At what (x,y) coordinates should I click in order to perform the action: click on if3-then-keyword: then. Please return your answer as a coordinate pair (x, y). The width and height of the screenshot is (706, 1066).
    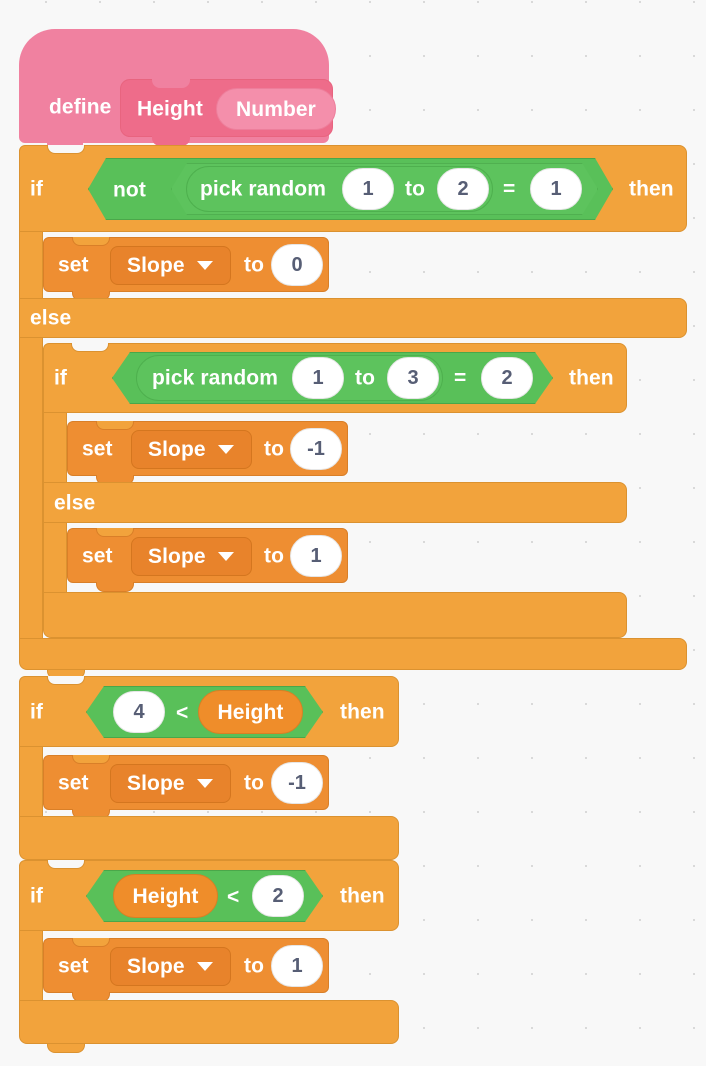
    Looking at the image, I should click on (362, 712).